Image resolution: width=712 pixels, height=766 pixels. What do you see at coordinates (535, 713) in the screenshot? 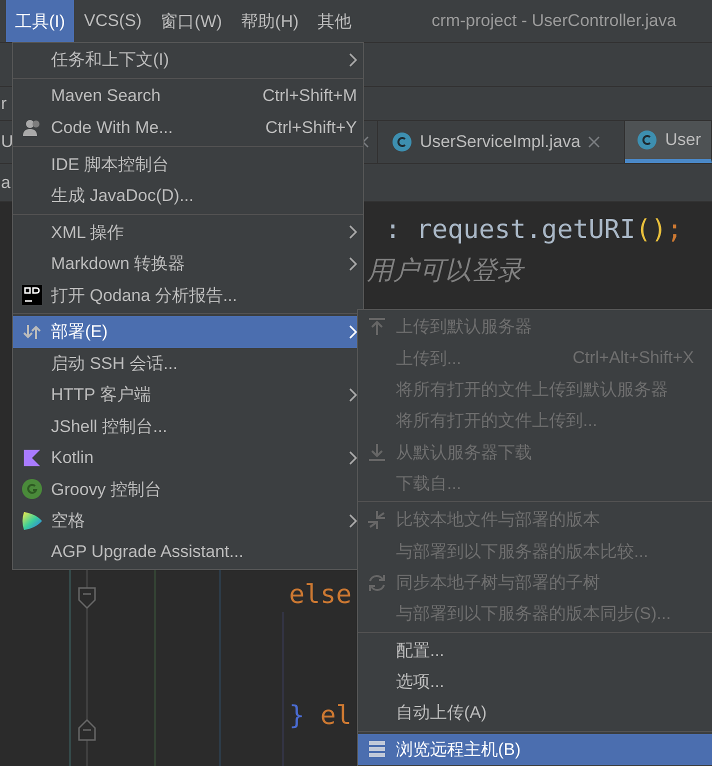
I see `menu-item: 自动上传(A)` at bounding box center [535, 713].